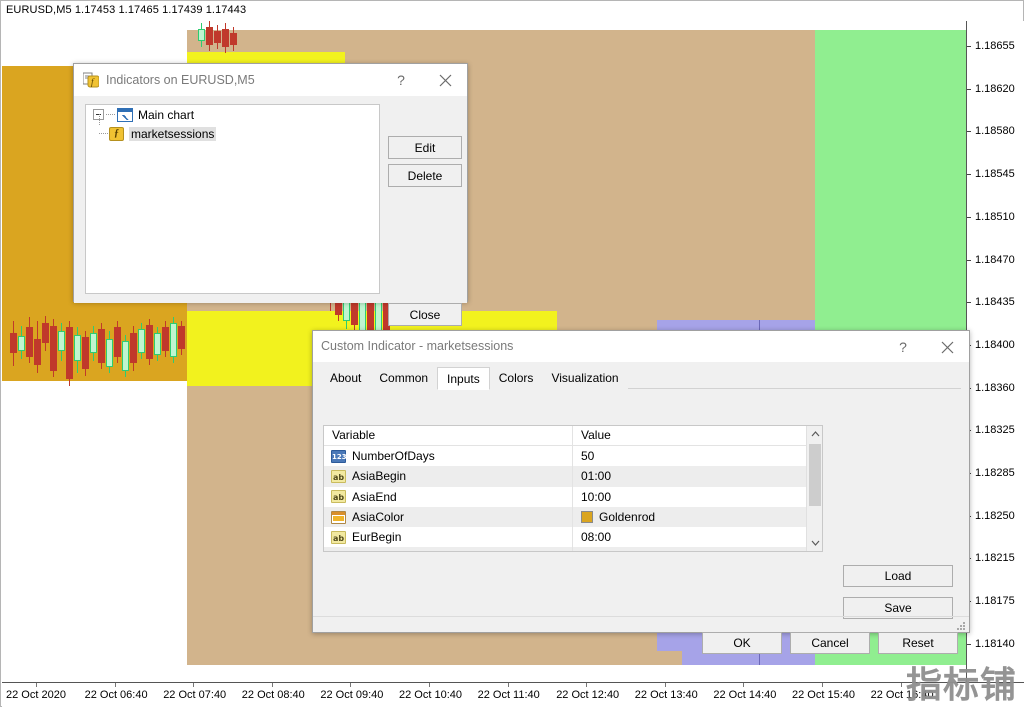 Image resolution: width=1024 pixels, height=707 pixels. I want to click on delete-button: Delete, so click(425, 175).